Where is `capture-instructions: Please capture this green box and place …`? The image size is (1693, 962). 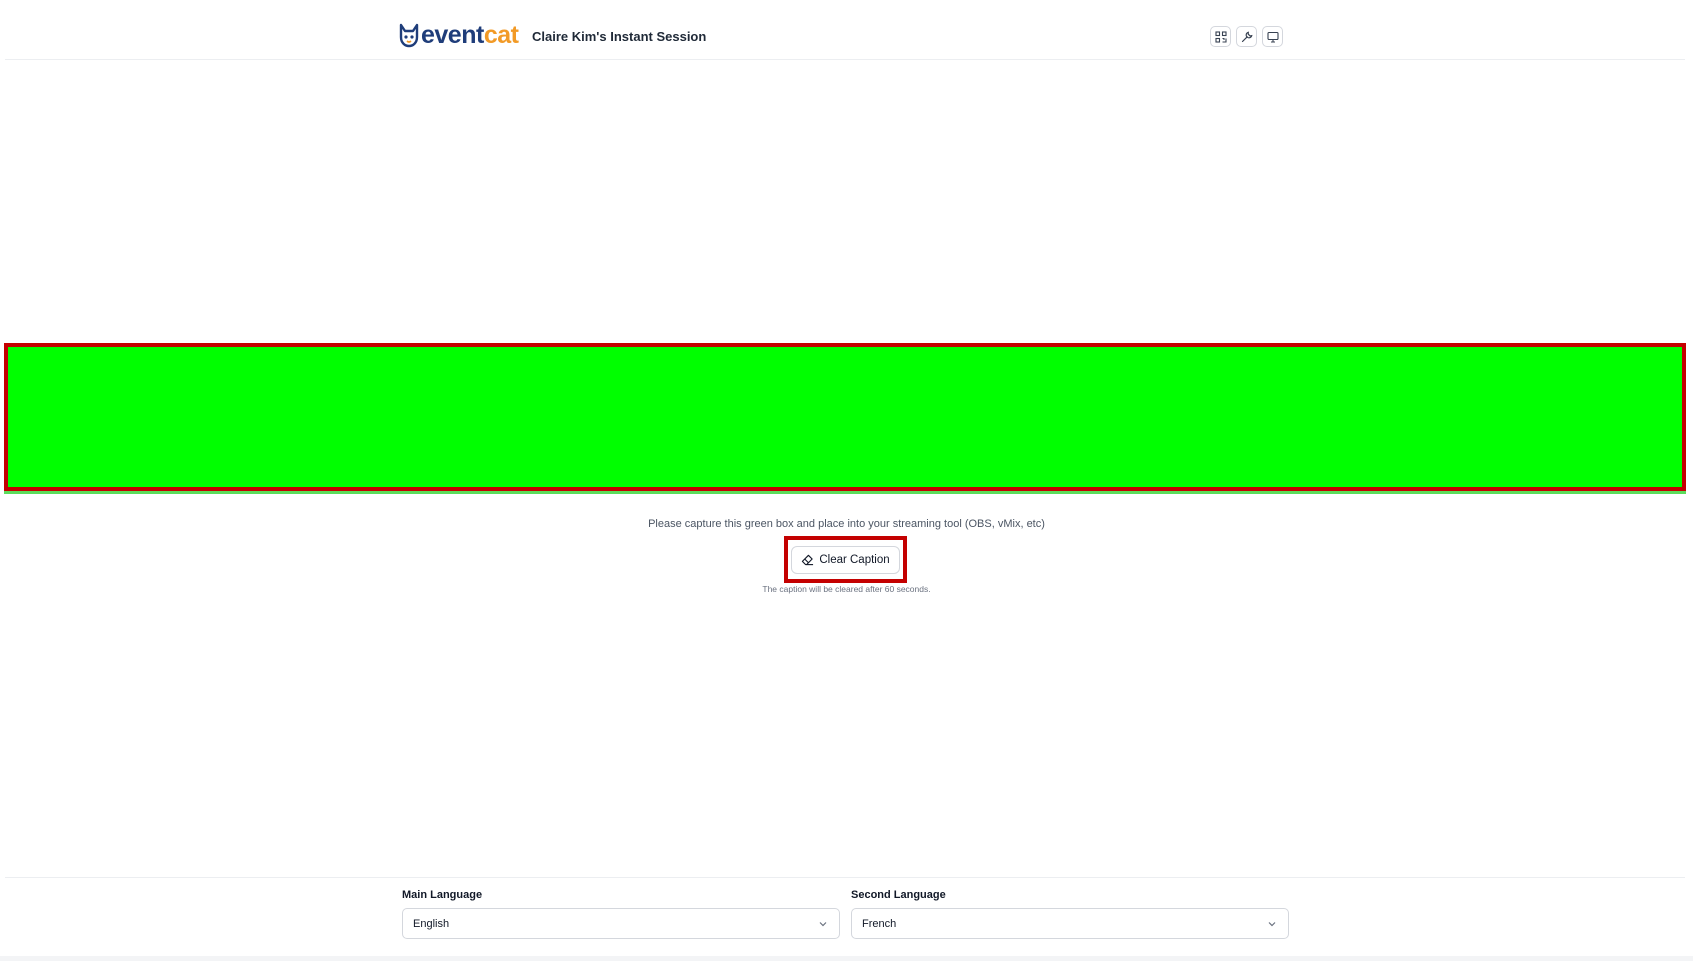 capture-instructions: Please capture this green box and place … is located at coordinates (846, 524).